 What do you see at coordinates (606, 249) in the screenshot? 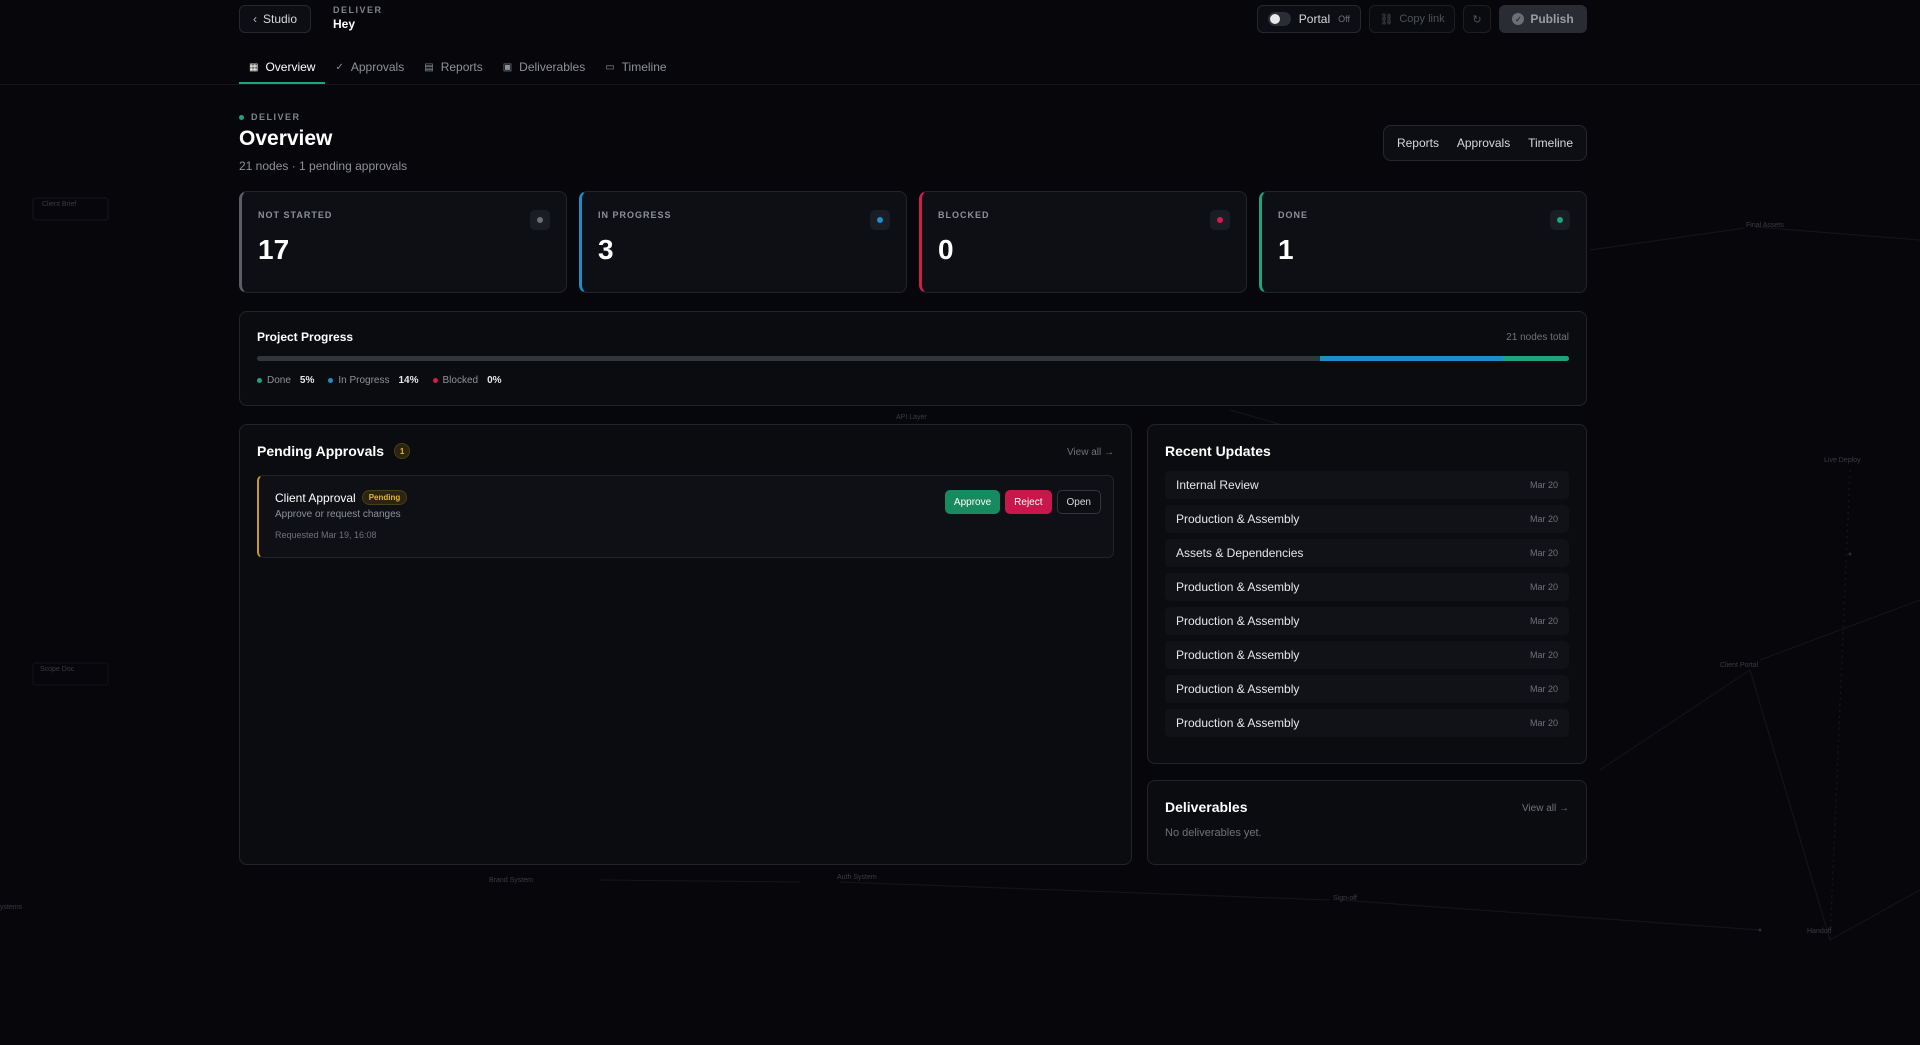
I see `stat-value: 3` at bounding box center [606, 249].